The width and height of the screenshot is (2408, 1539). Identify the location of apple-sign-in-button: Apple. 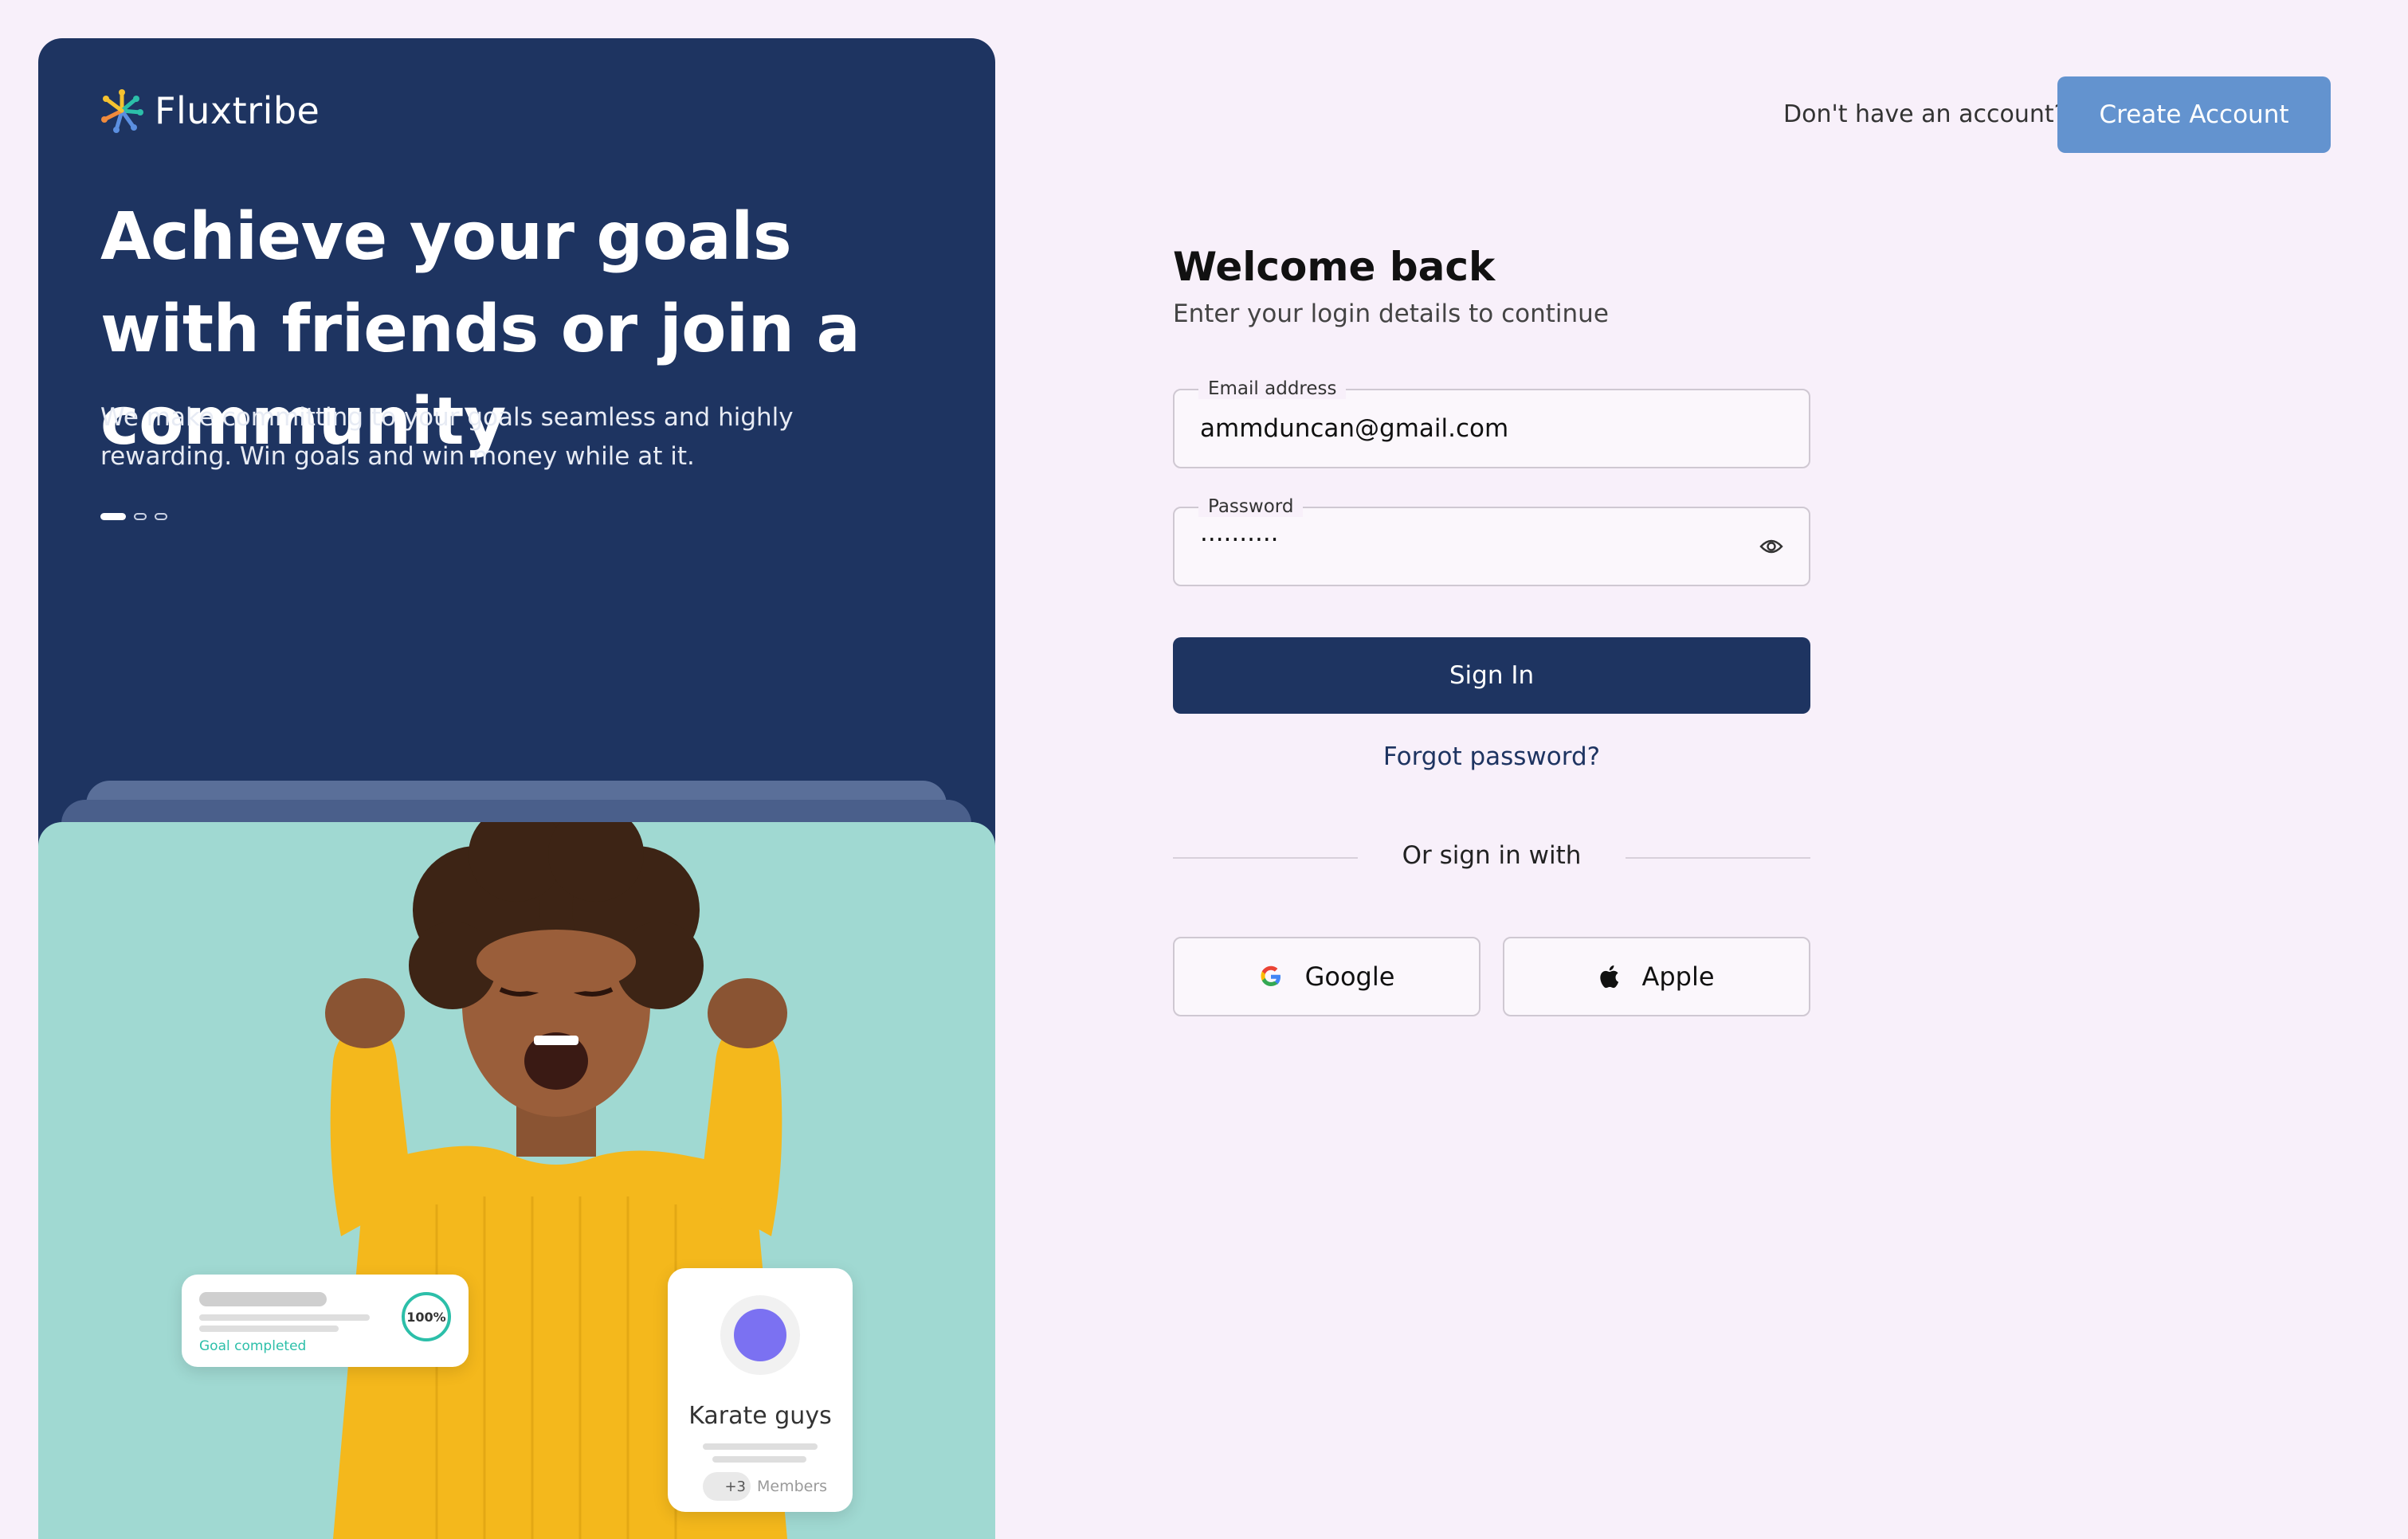
(1656, 976).